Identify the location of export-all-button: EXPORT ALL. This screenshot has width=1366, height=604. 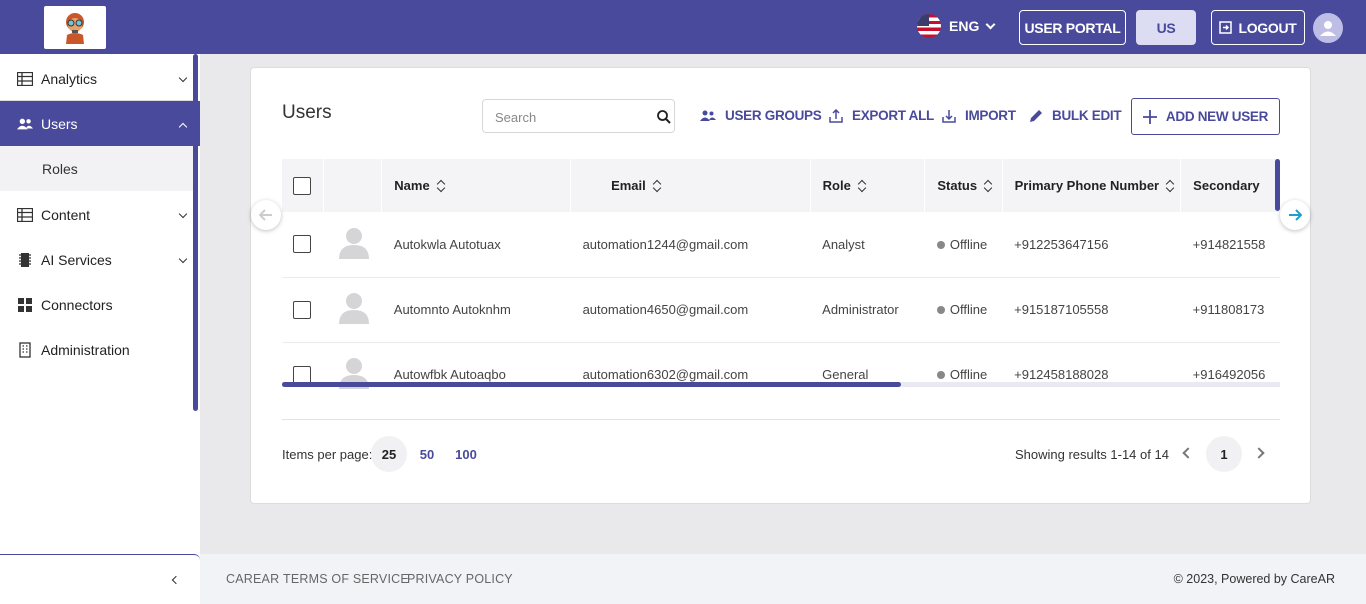
(881, 115).